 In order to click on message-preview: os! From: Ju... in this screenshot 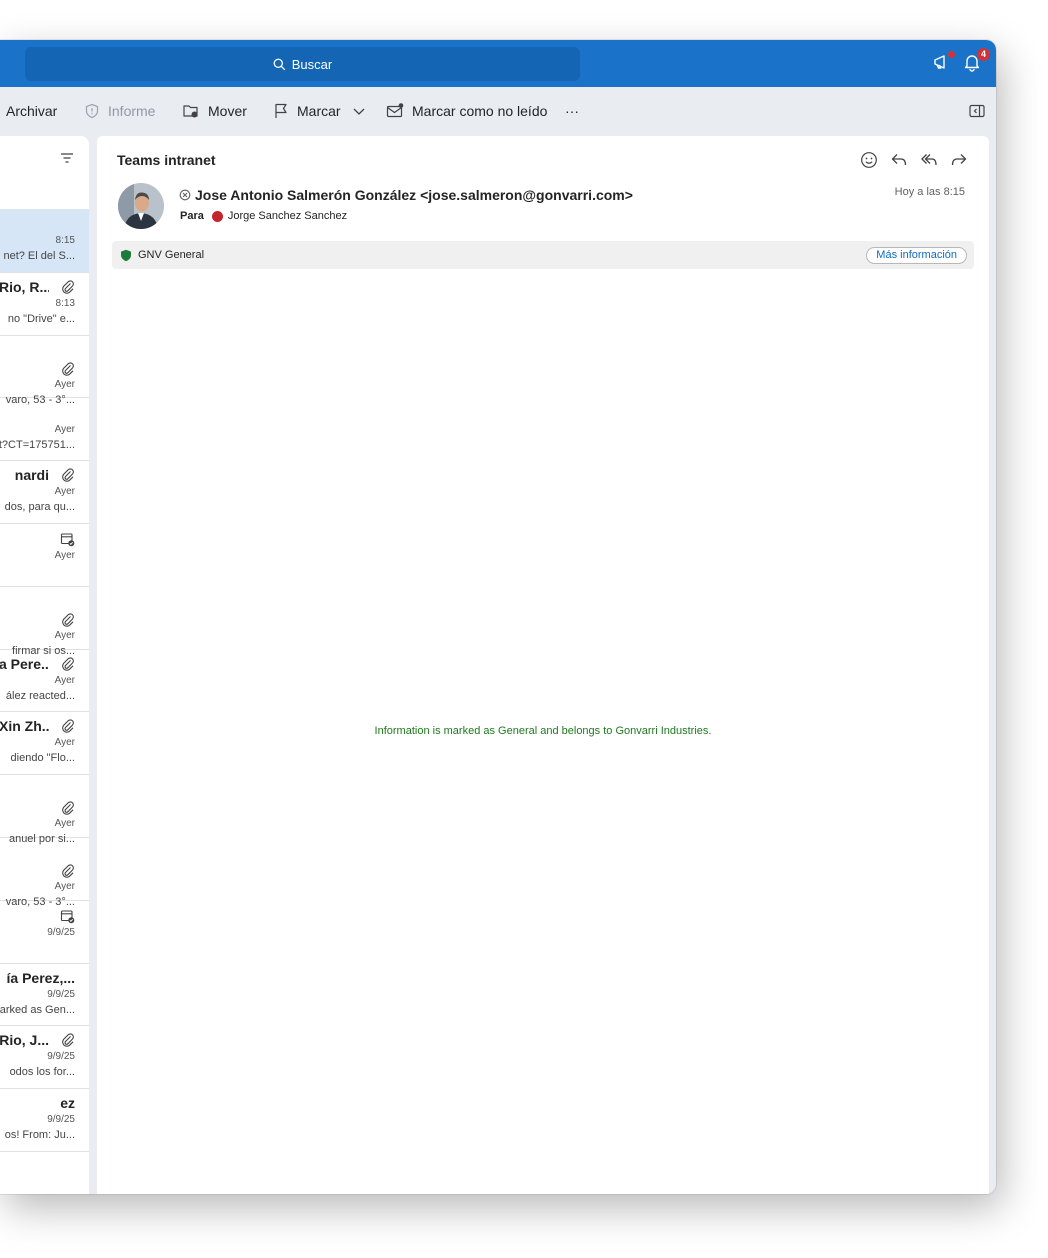, I will do `click(39, 1135)`.